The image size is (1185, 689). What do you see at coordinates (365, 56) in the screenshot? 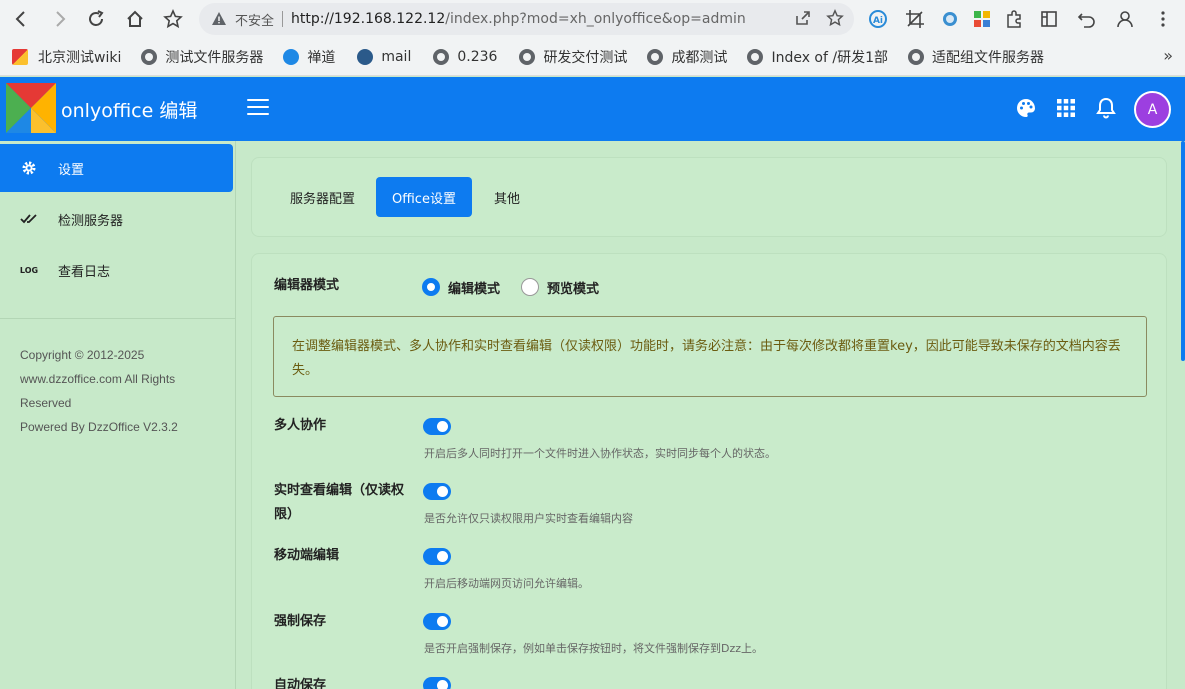
I see `mail-icon` at bounding box center [365, 56].